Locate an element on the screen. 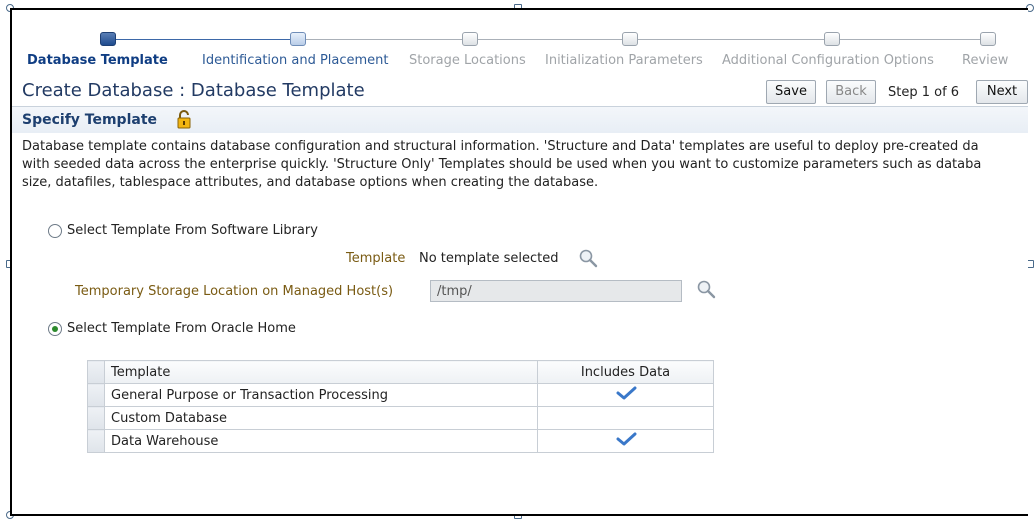 This screenshot has width=1036, height=520. train-label-storage-locations: Storage Locations is located at coordinates (467, 60).